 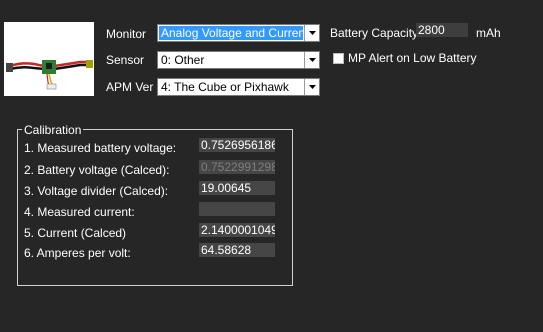 What do you see at coordinates (231, 33) in the screenshot?
I see `monitor-select-value: Analog Voltage and Current` at bounding box center [231, 33].